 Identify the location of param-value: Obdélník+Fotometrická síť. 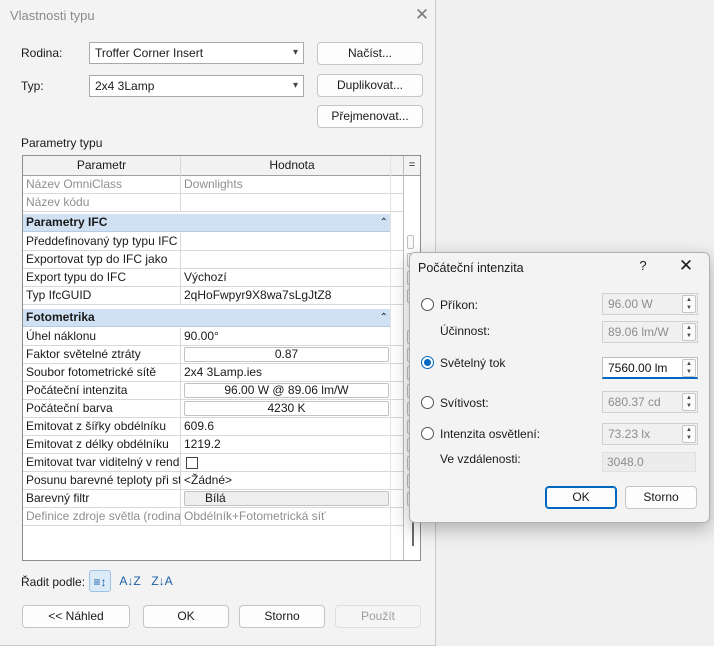
(292, 517).